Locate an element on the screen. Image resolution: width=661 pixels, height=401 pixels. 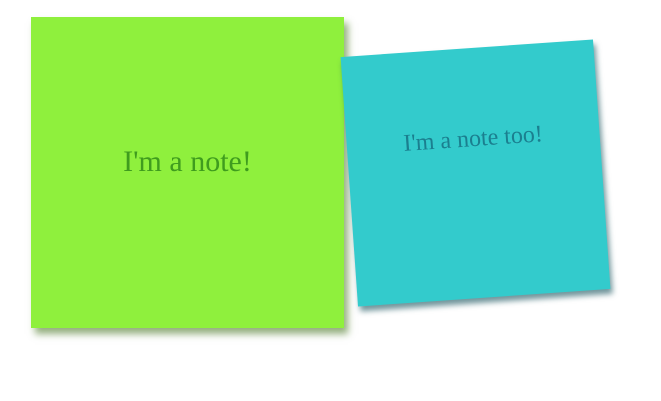
note-text: I'm a note! is located at coordinates (187, 161).